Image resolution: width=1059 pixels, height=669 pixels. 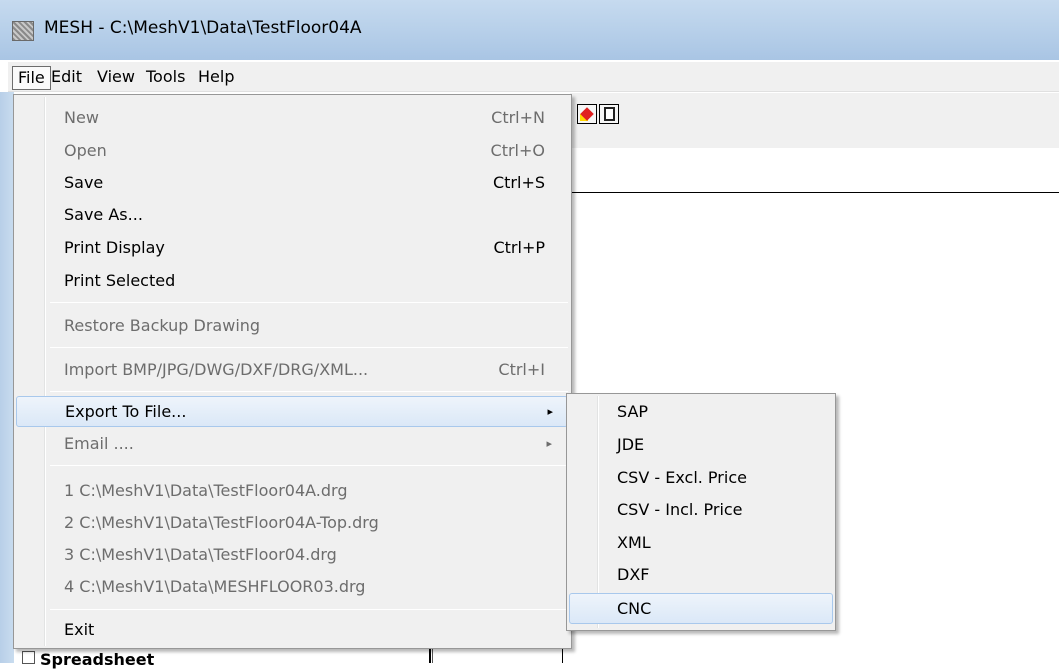 I want to click on menu-view: View, so click(x=116, y=78).